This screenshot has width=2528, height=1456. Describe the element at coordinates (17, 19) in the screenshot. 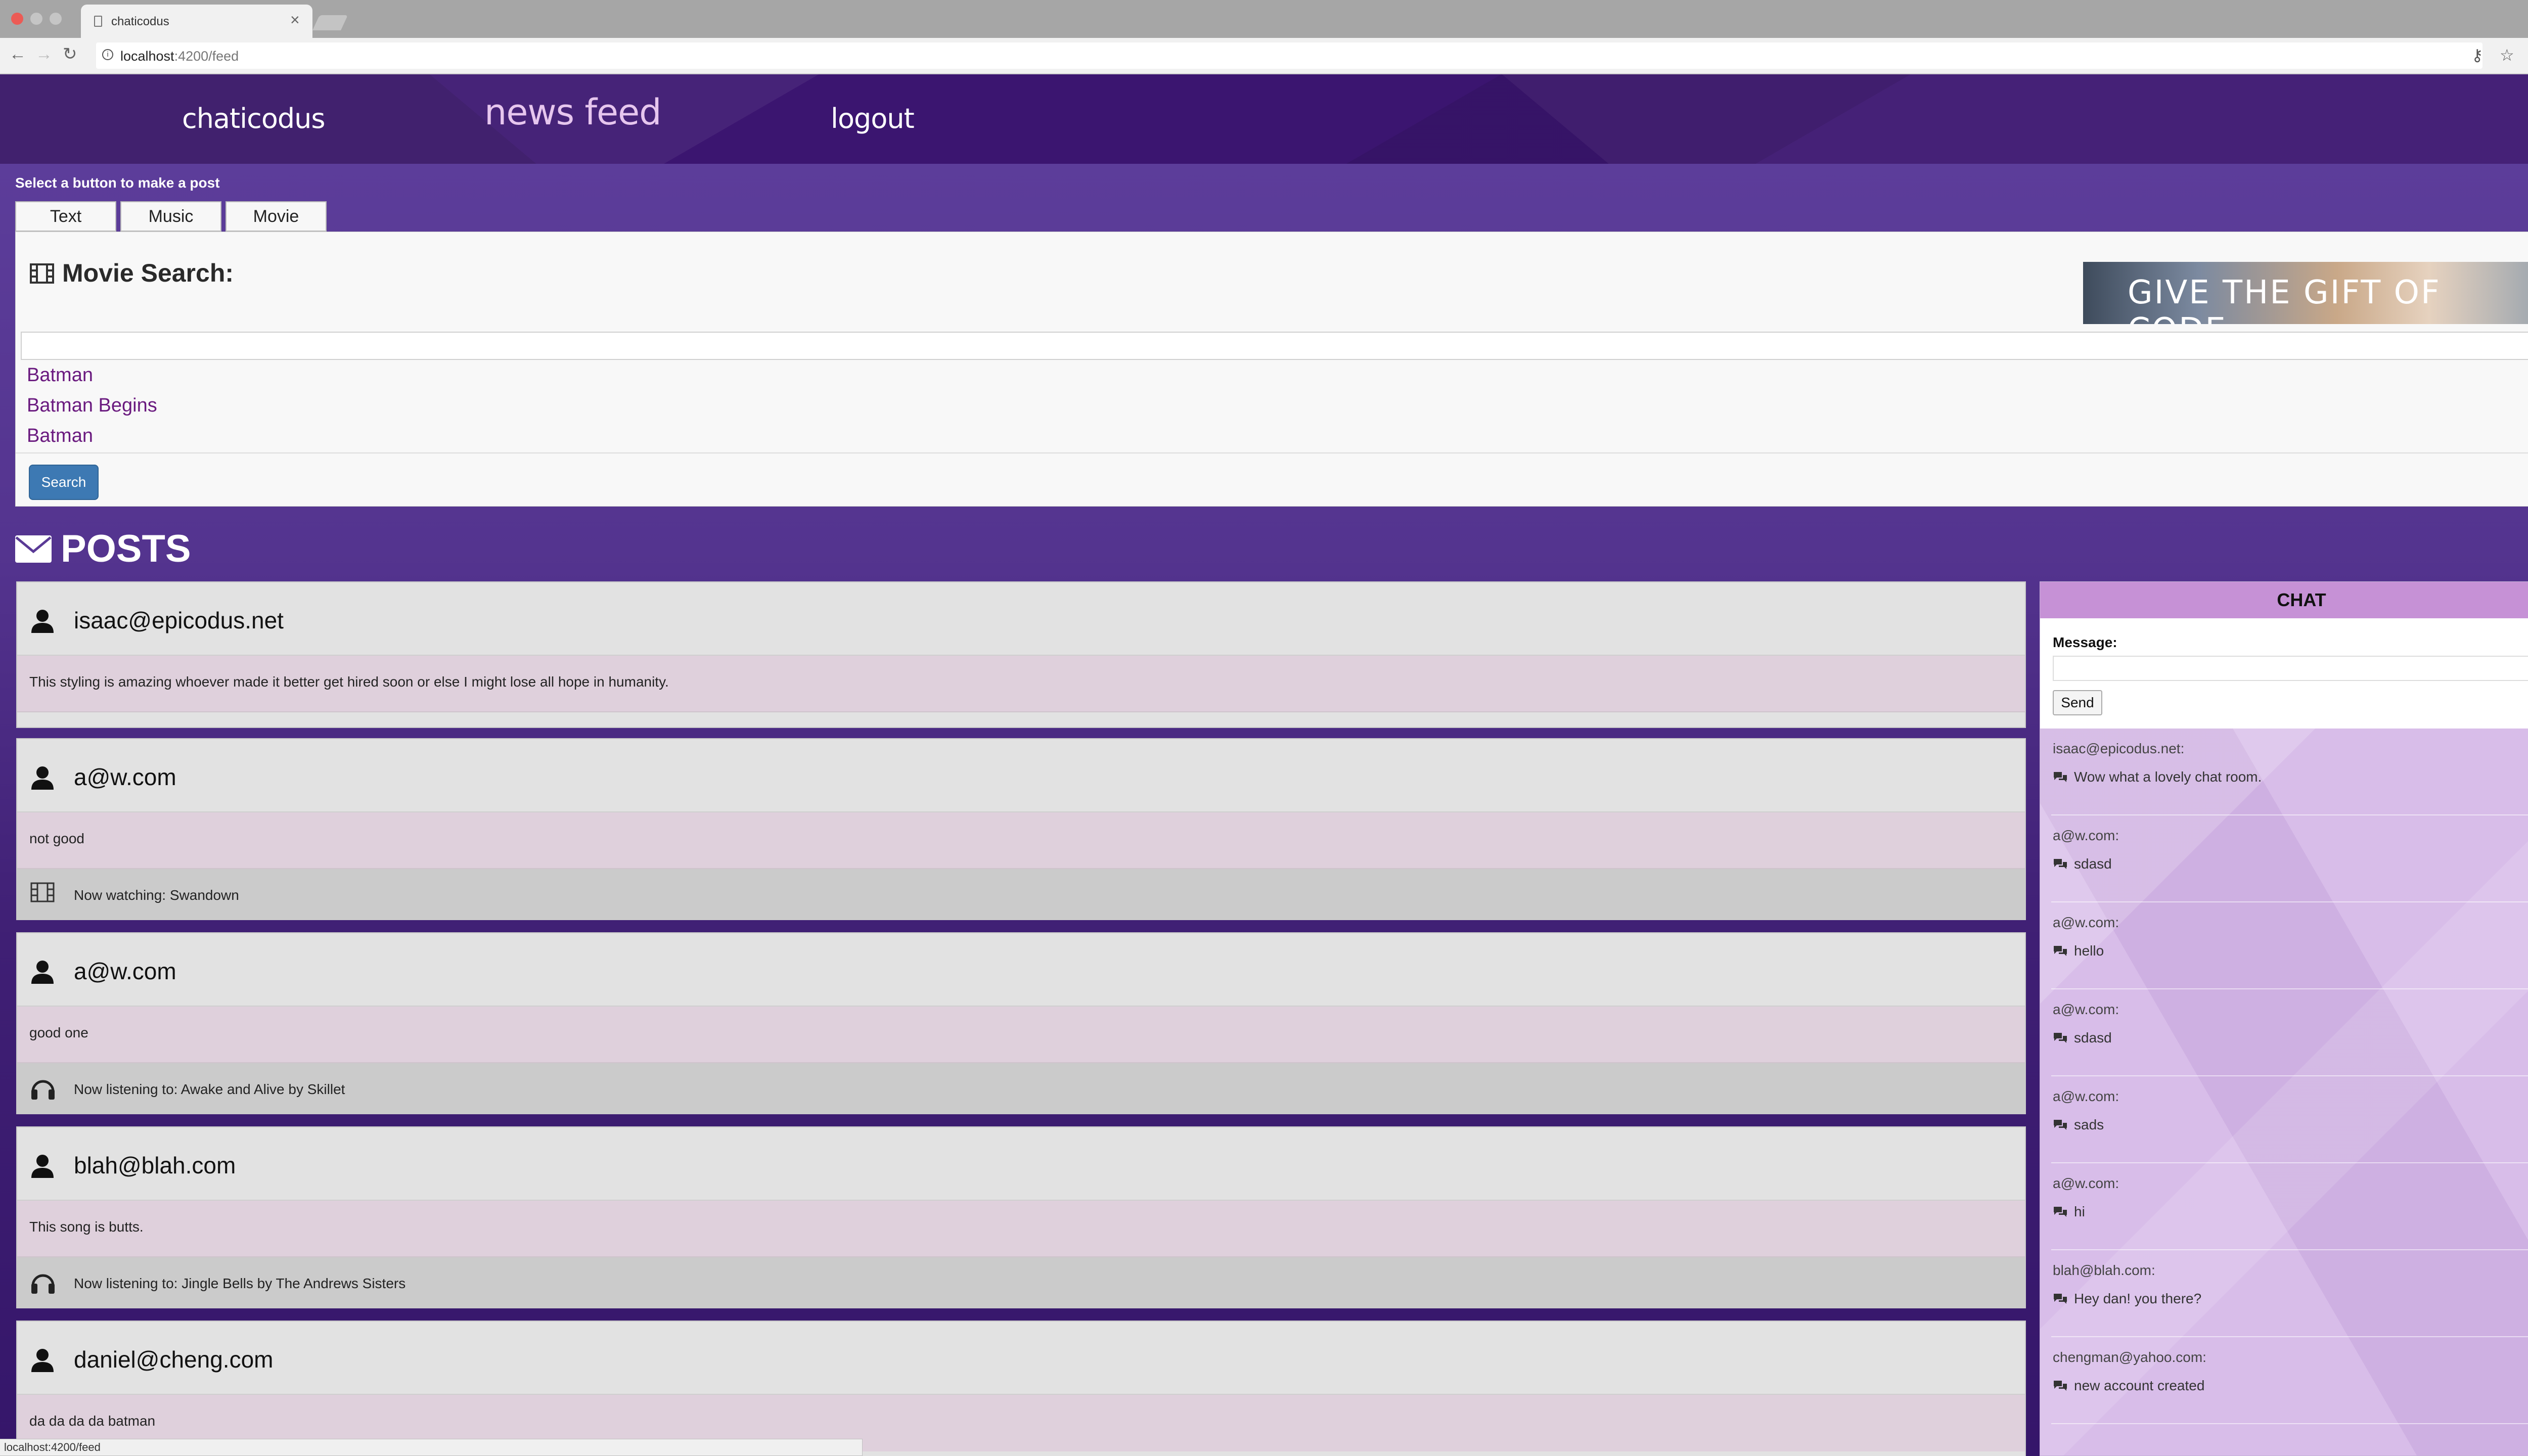

I see `close-window-button` at that location.